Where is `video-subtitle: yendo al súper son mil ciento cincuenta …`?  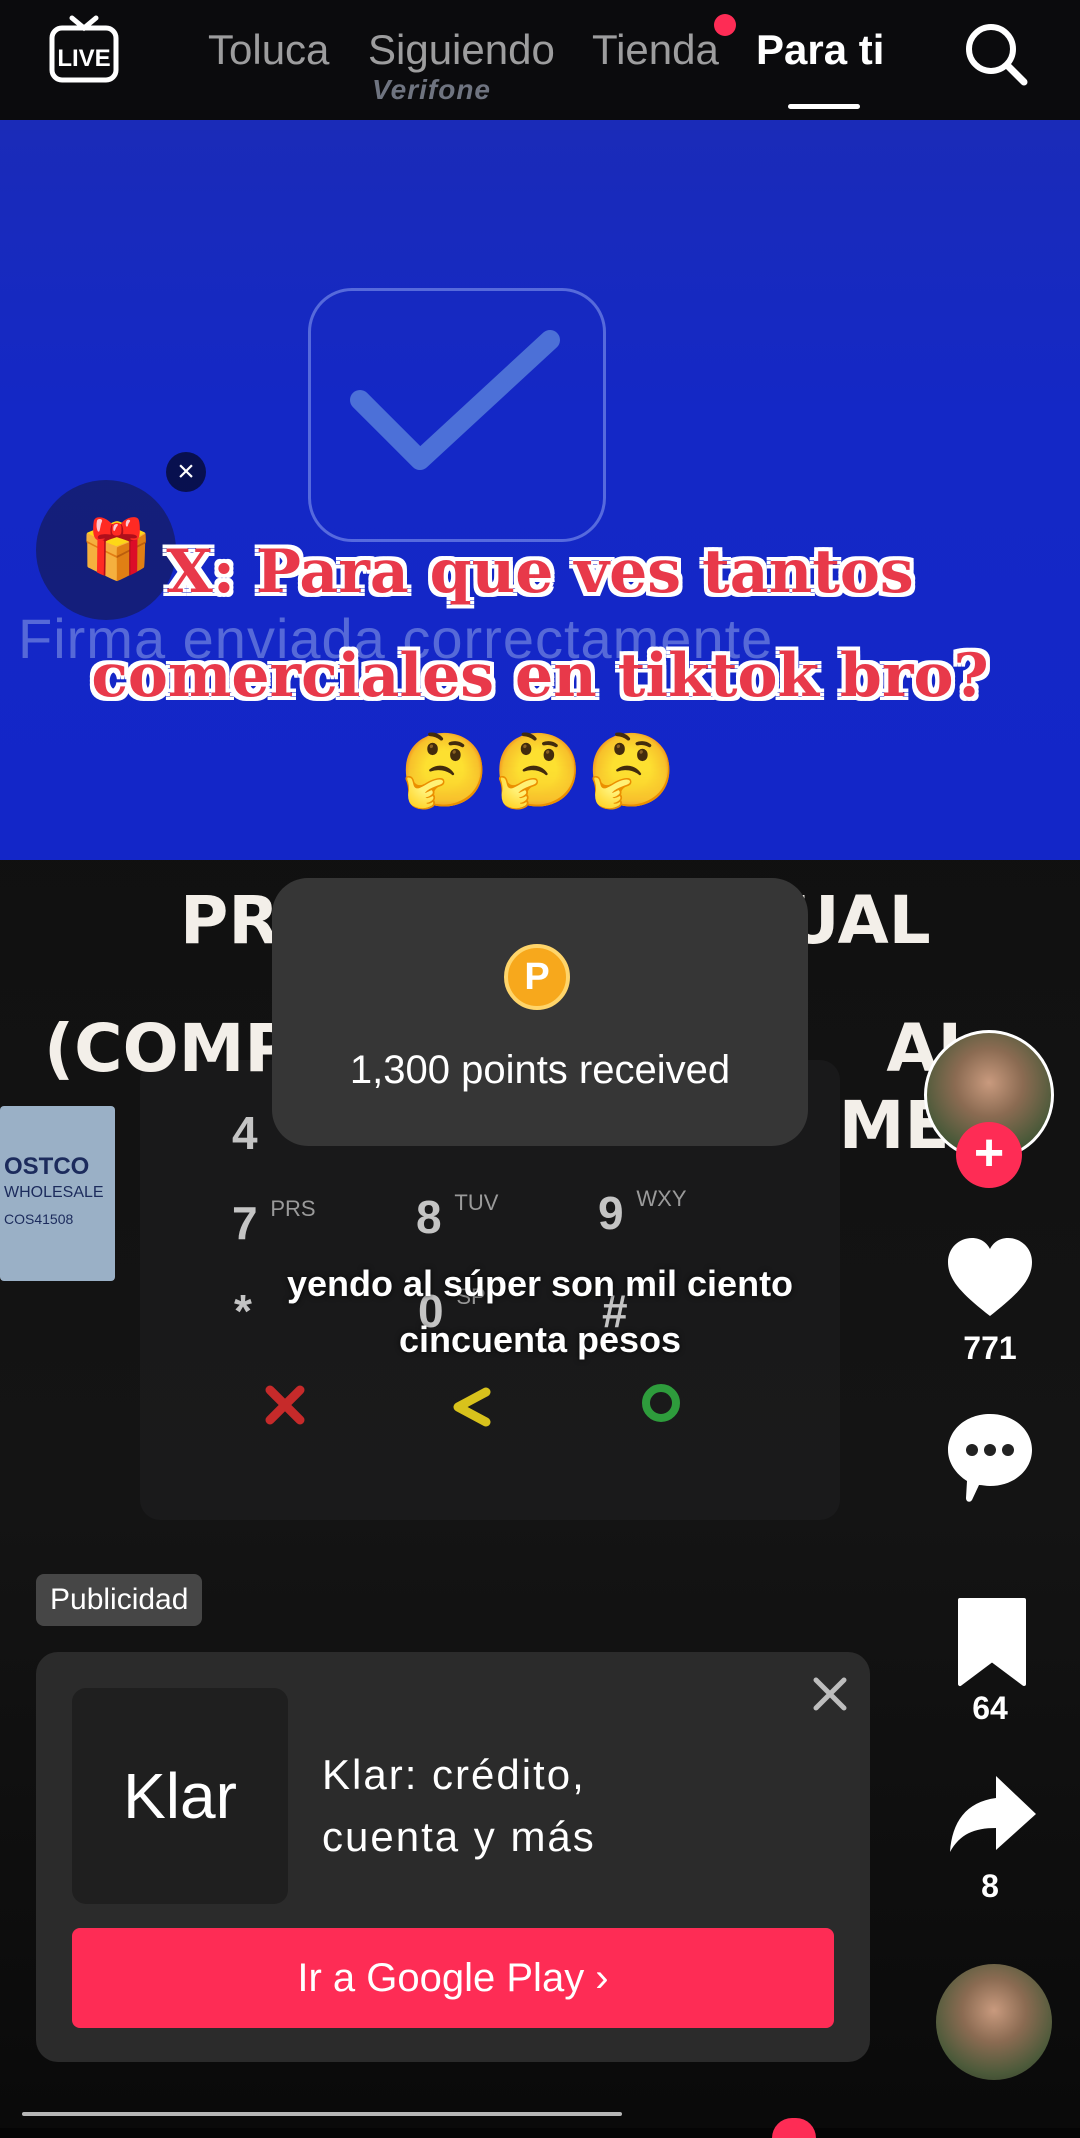 video-subtitle: yendo al súper son mil ciento cincuenta … is located at coordinates (540, 1311).